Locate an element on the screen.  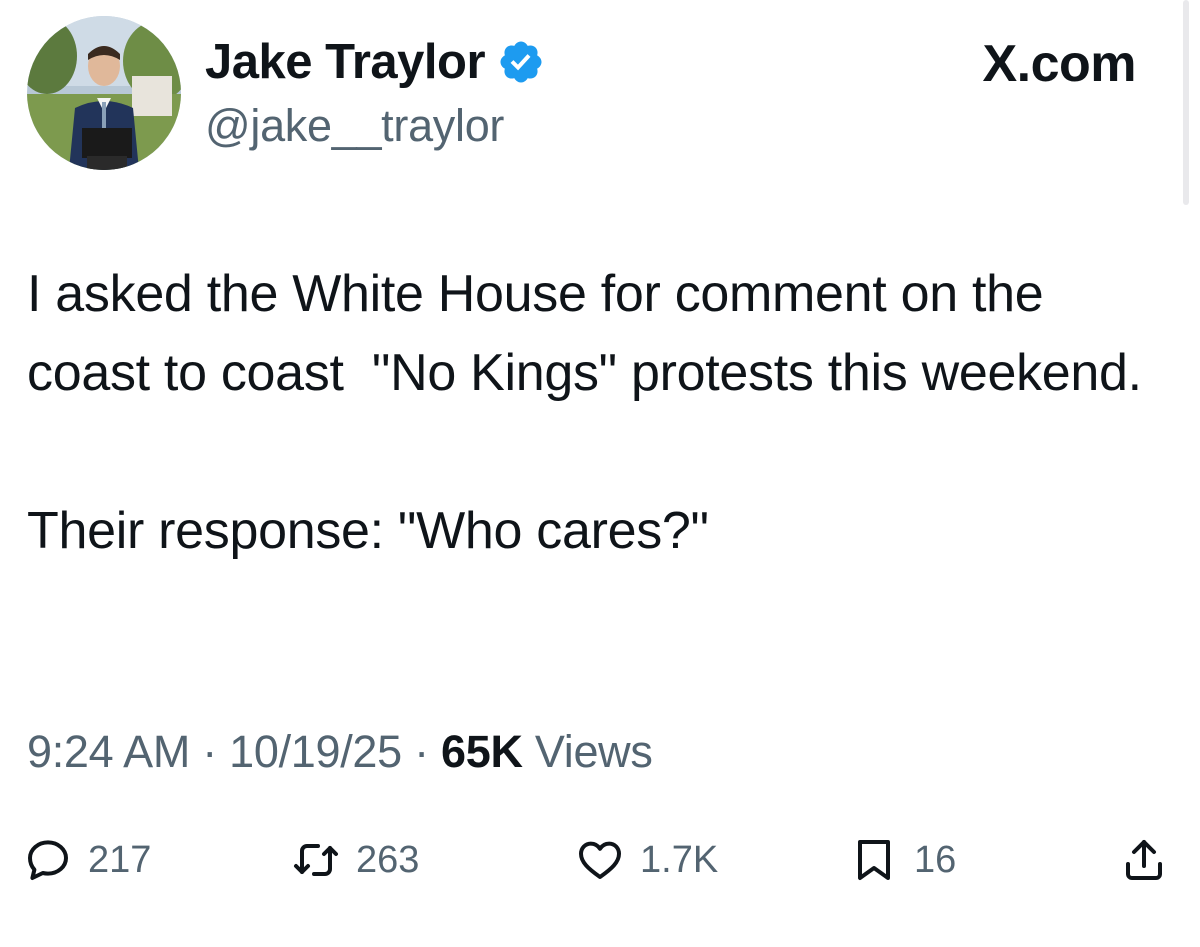
heart-icon is located at coordinates (600, 860).